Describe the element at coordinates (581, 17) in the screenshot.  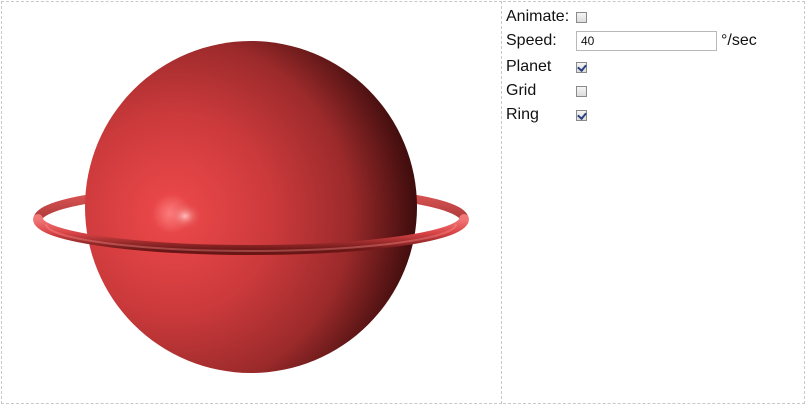
I see `animate-checkbox` at that location.